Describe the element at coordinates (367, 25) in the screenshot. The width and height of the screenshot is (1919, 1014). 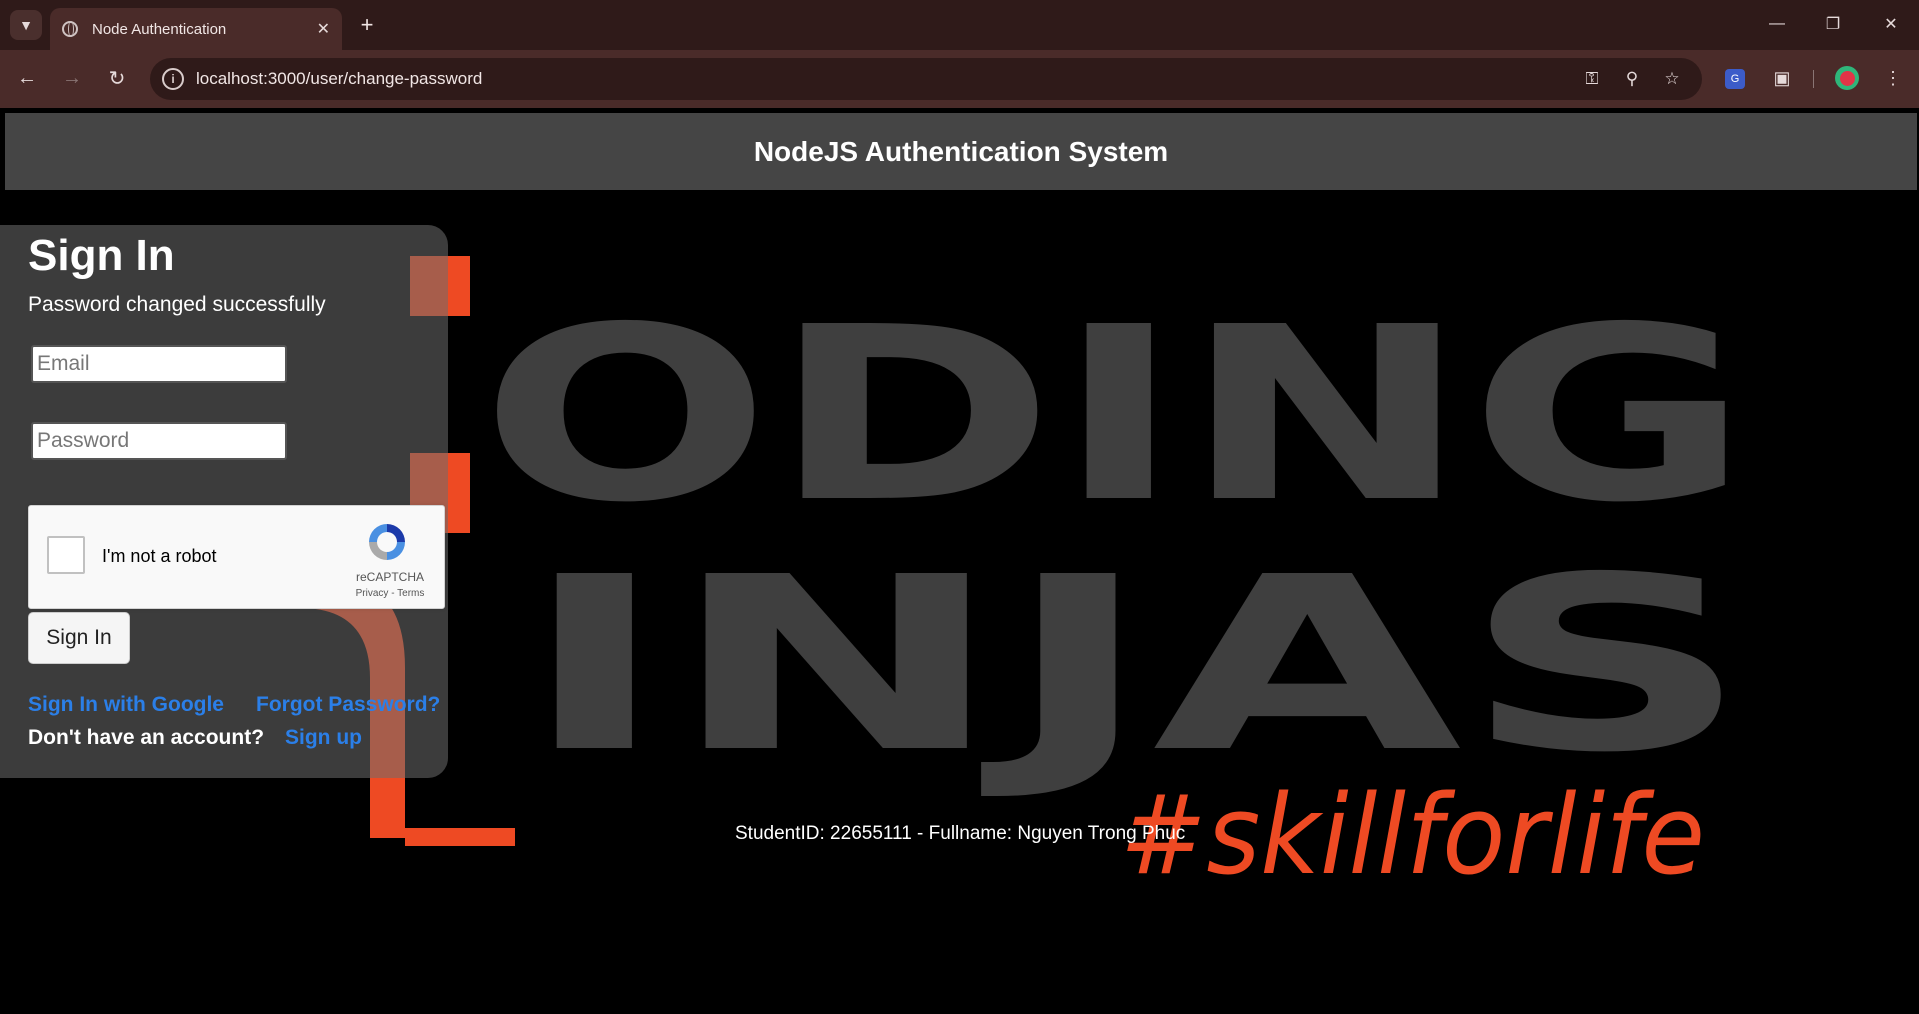
I see `new-tab-button: +` at that location.